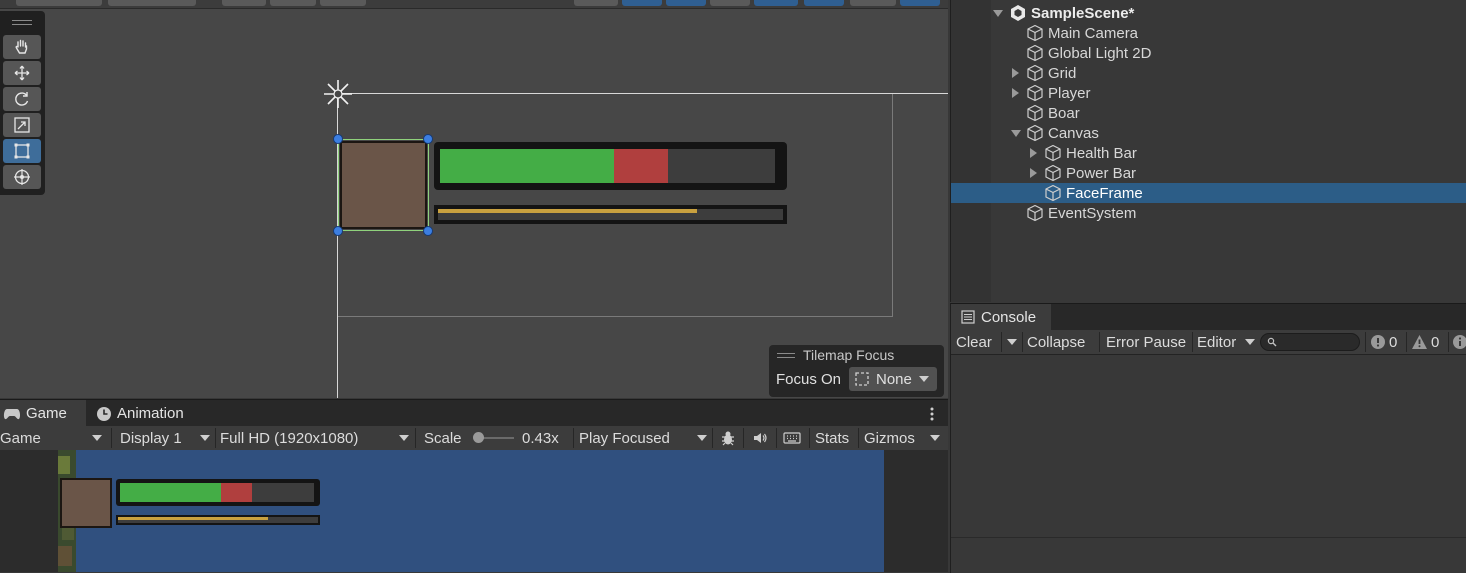  Describe the element at coordinates (22, 151) in the screenshot. I see `rect-tool-button` at that location.